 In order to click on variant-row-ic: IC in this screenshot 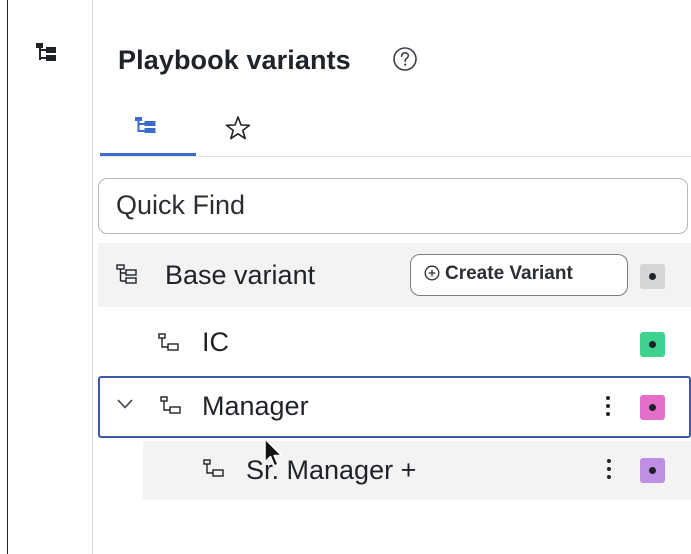, I will do `click(394, 343)`.